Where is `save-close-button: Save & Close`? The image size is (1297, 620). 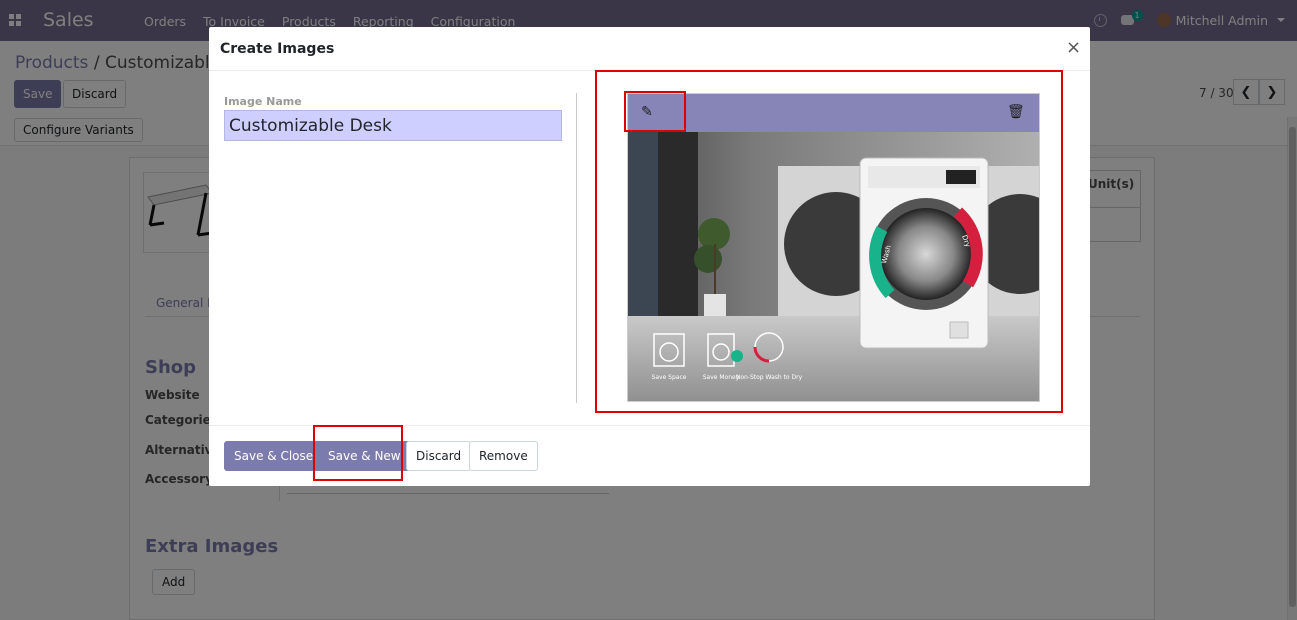 save-close-button: Save & Close is located at coordinates (274, 456).